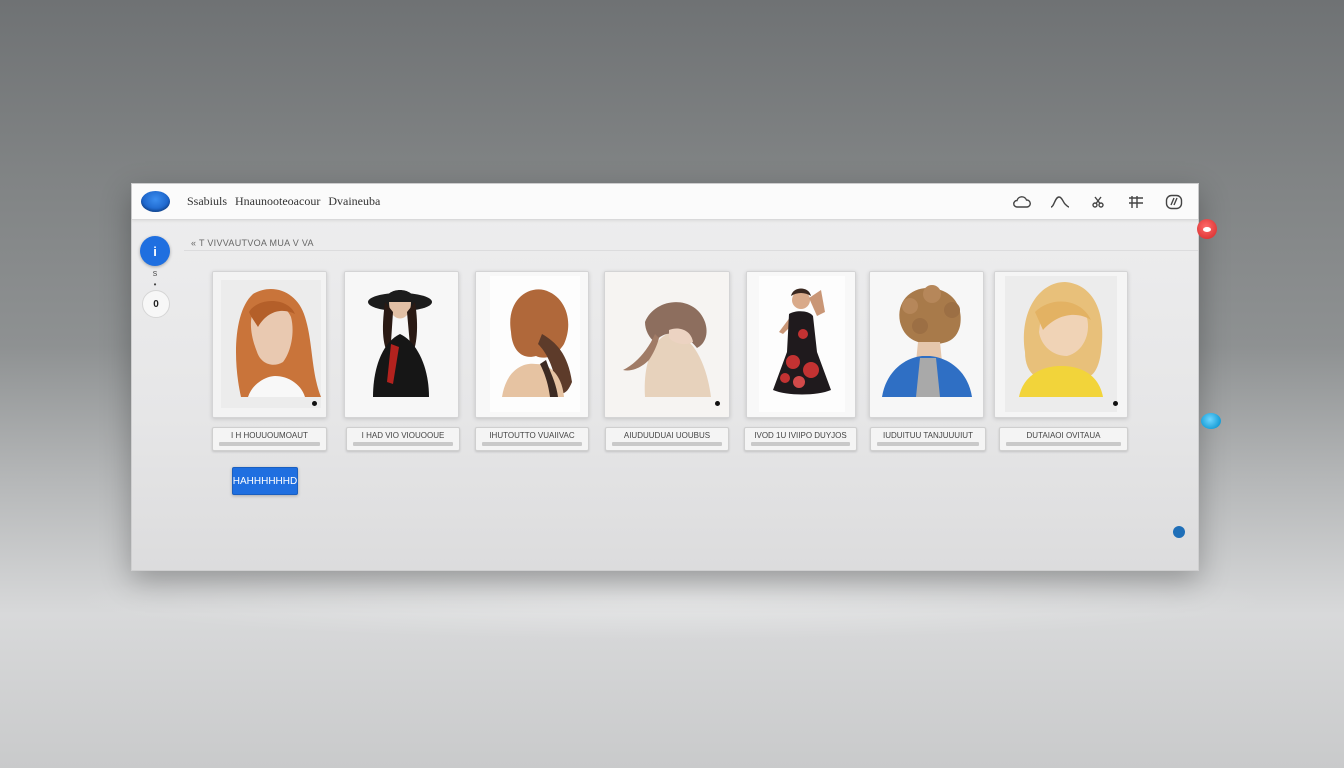  Describe the element at coordinates (1179, 532) in the screenshot. I see `status-dot` at that location.